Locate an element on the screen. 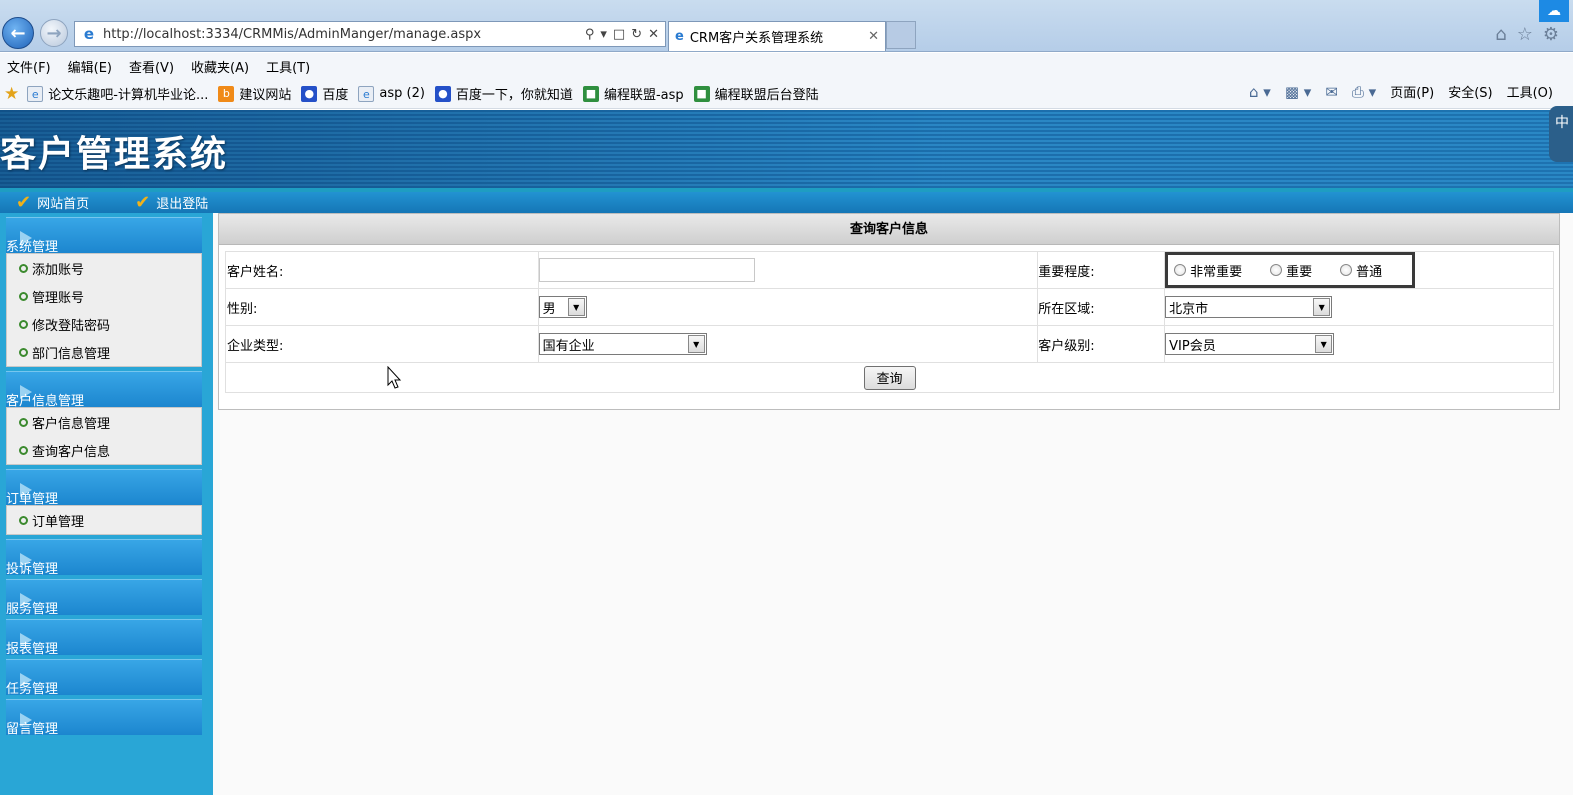  gender-label: 性别: is located at coordinates (242, 309).